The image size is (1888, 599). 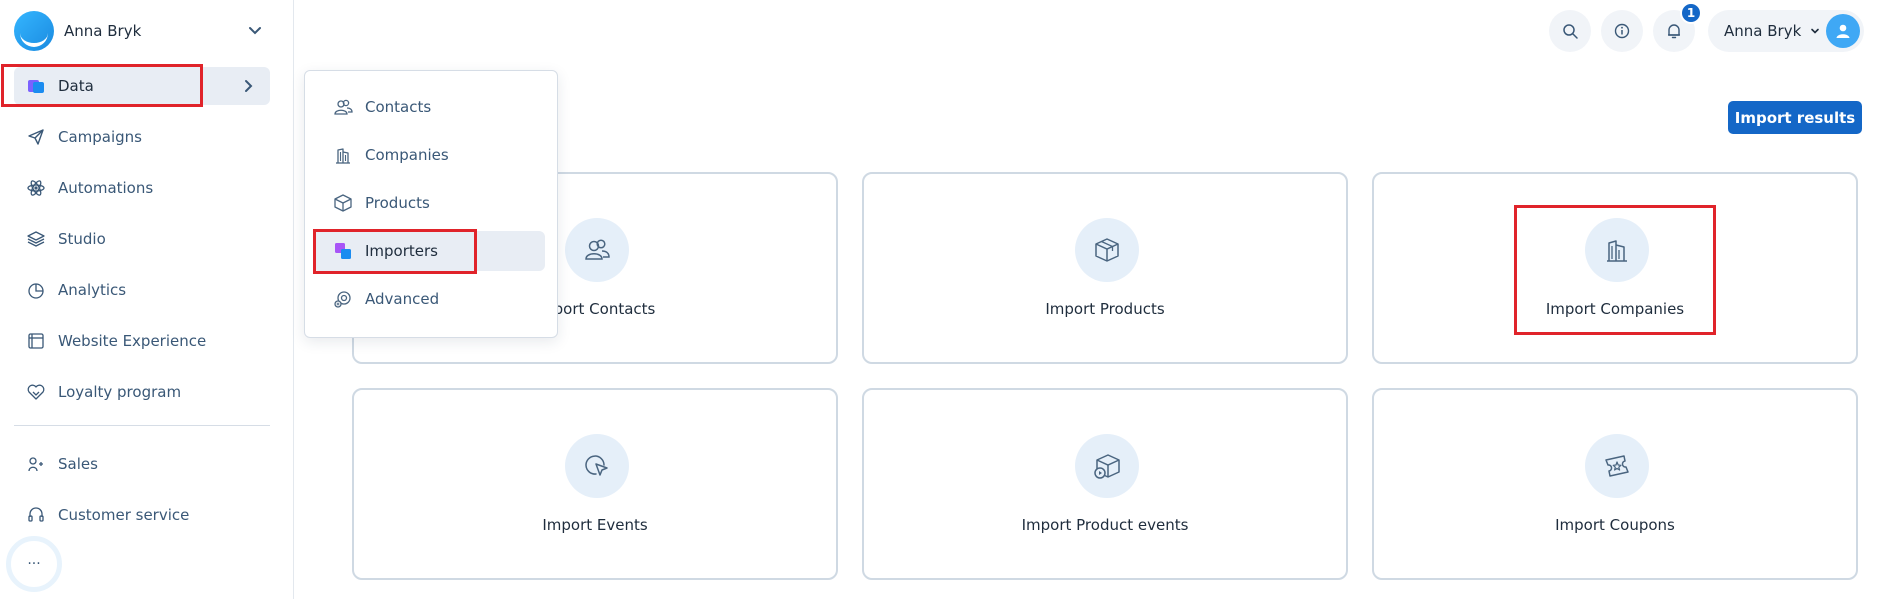 What do you see at coordinates (249, 86) in the screenshot?
I see `chevron-right-icon` at bounding box center [249, 86].